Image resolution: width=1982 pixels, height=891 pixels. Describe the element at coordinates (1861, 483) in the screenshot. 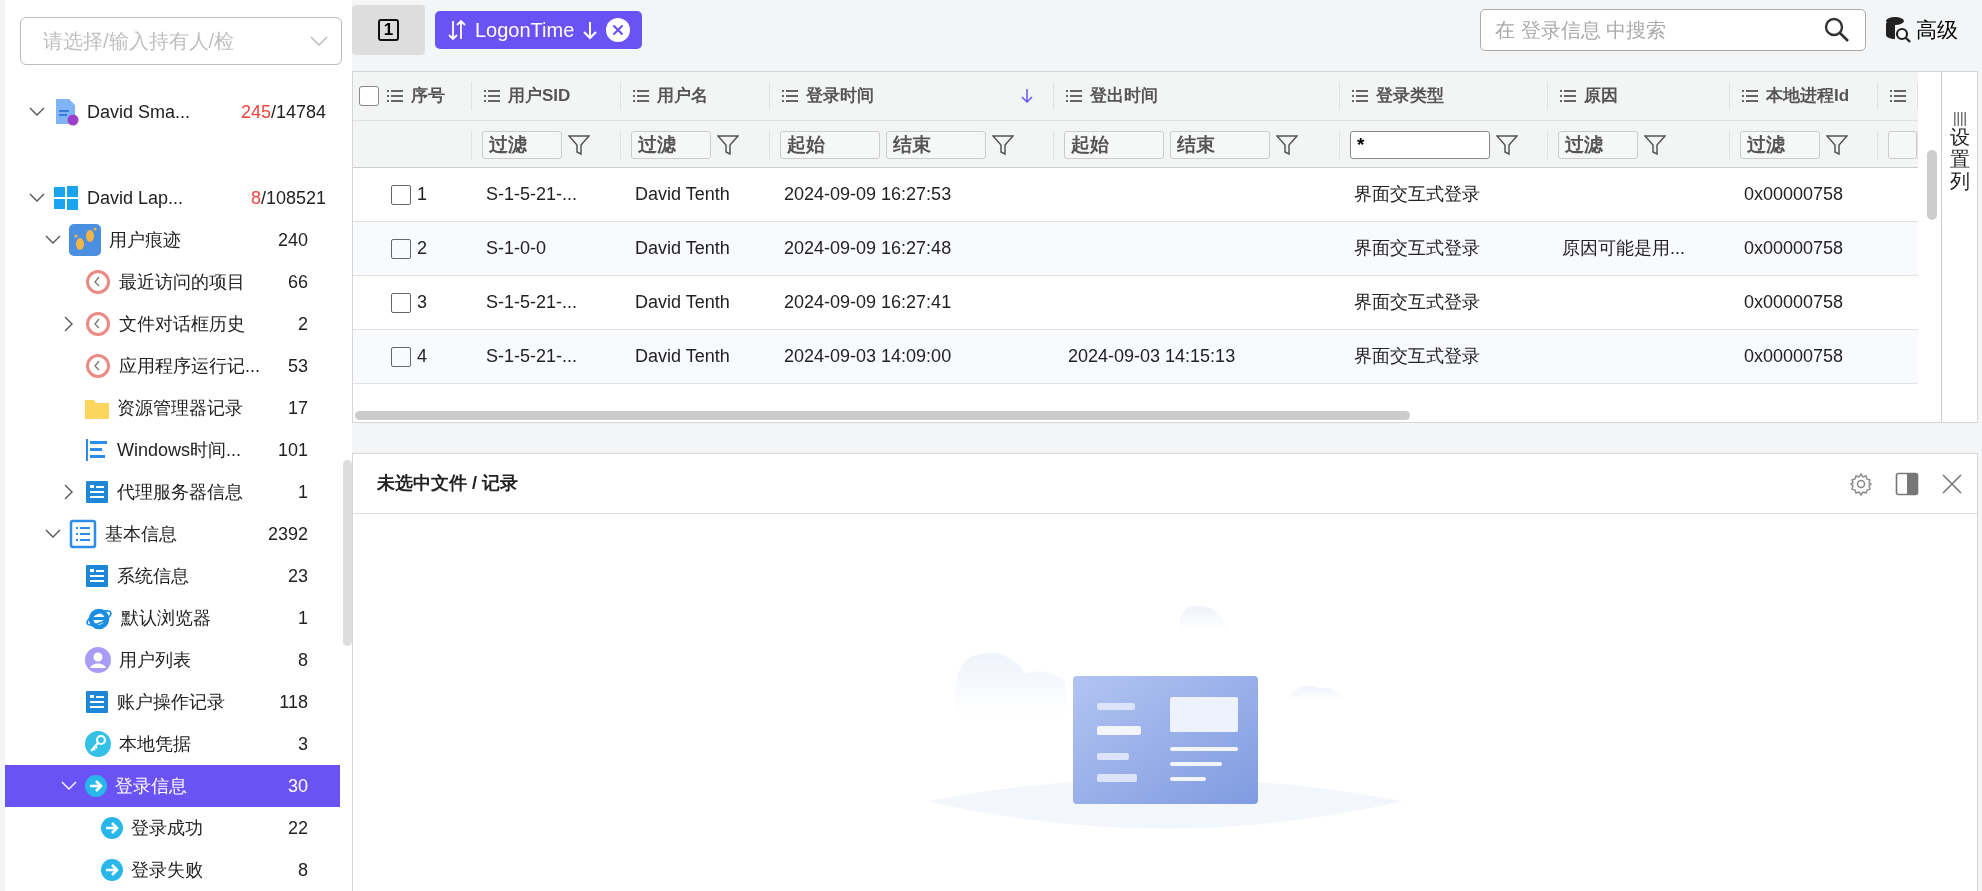

I see `settings-button` at that location.